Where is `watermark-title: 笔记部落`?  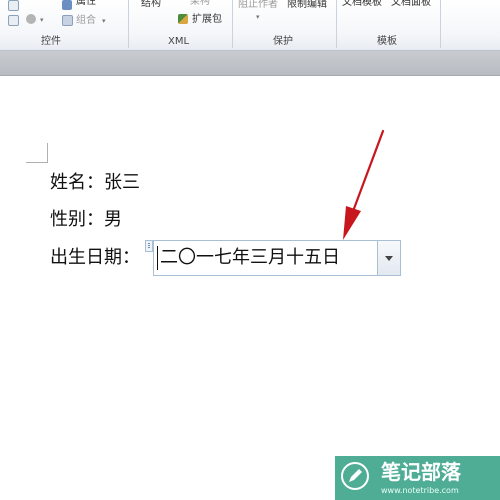
watermark-title: 笔记部落 is located at coordinates (421, 472).